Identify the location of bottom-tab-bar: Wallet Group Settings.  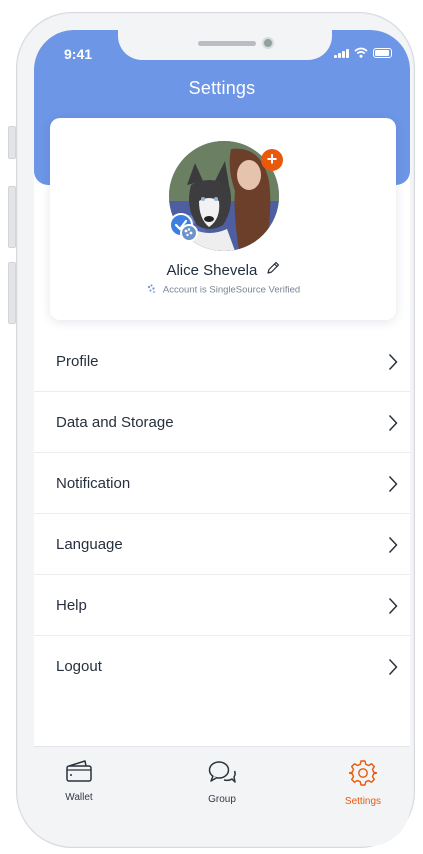
(222, 796).